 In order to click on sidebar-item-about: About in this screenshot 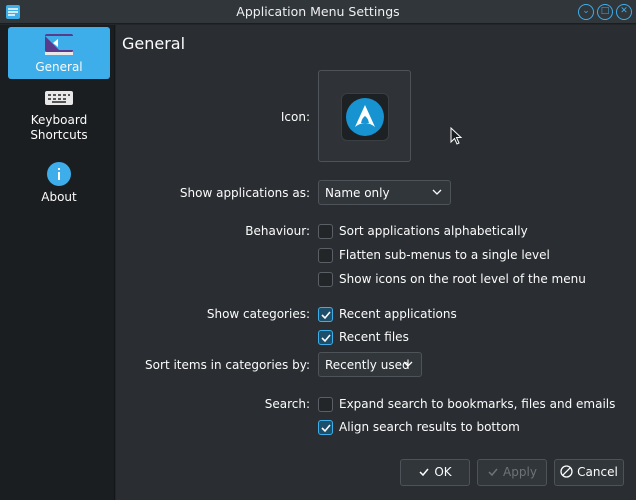, I will do `click(59, 185)`.